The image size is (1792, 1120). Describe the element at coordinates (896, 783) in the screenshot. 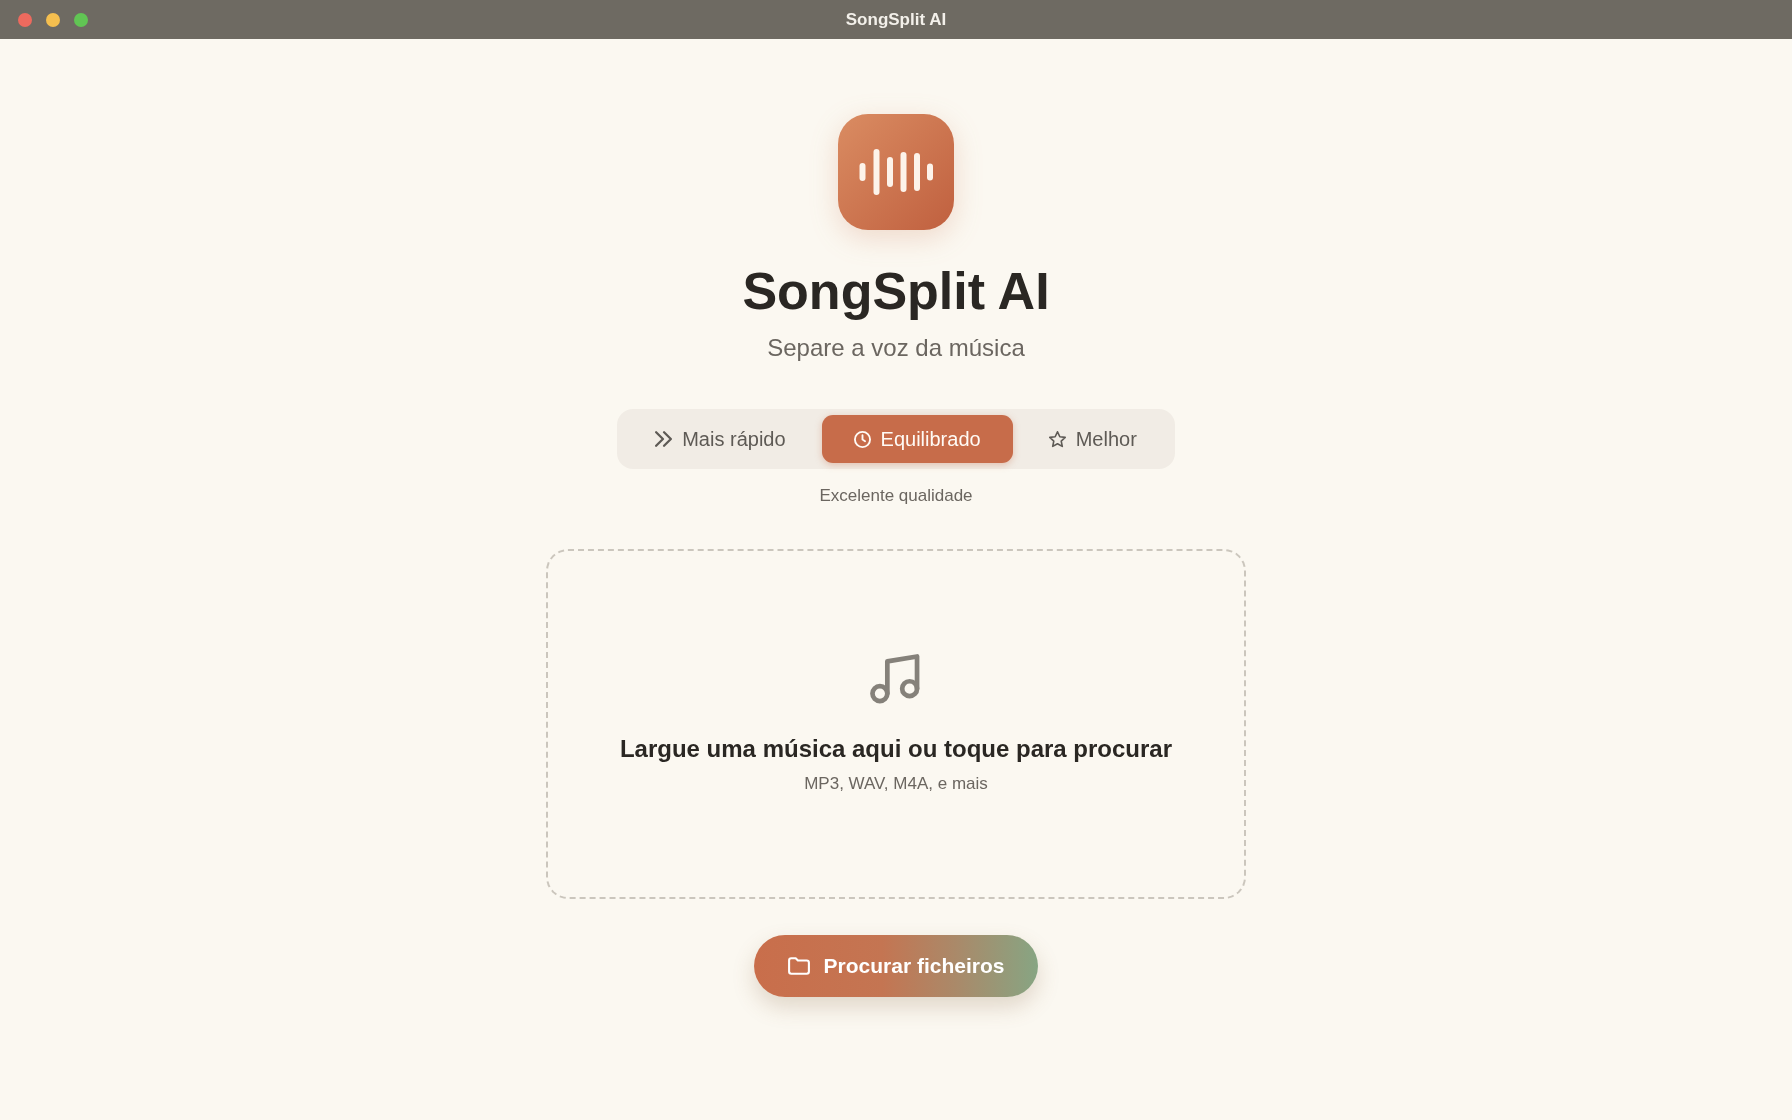

I see `supported-formats: MP3, WAV, M4A, e mais` at that location.